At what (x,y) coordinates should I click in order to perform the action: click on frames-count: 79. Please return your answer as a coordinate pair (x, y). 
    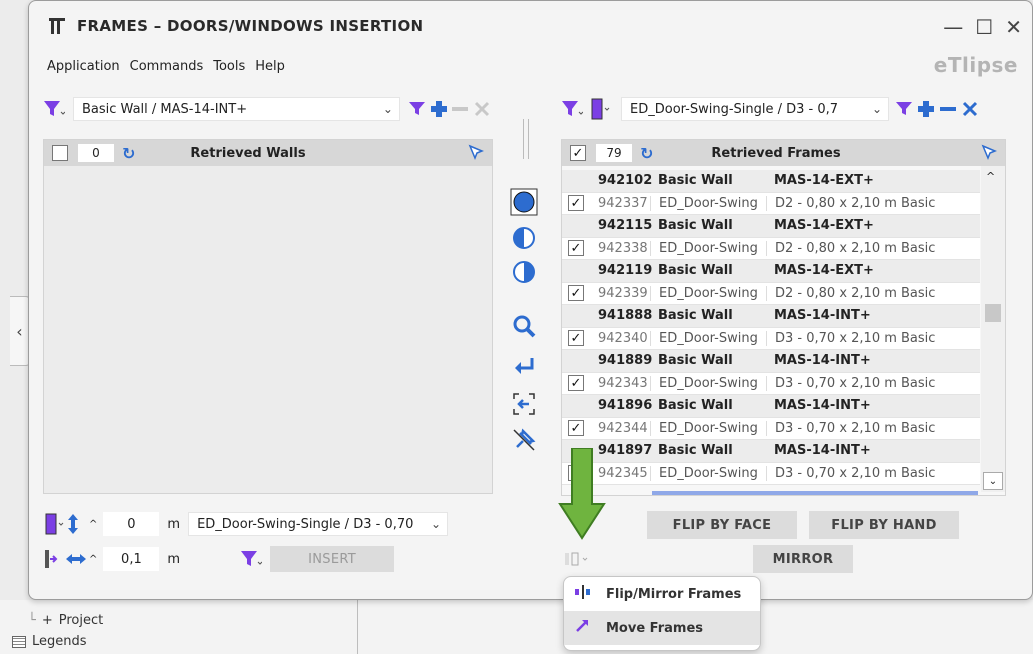
    Looking at the image, I should click on (614, 153).